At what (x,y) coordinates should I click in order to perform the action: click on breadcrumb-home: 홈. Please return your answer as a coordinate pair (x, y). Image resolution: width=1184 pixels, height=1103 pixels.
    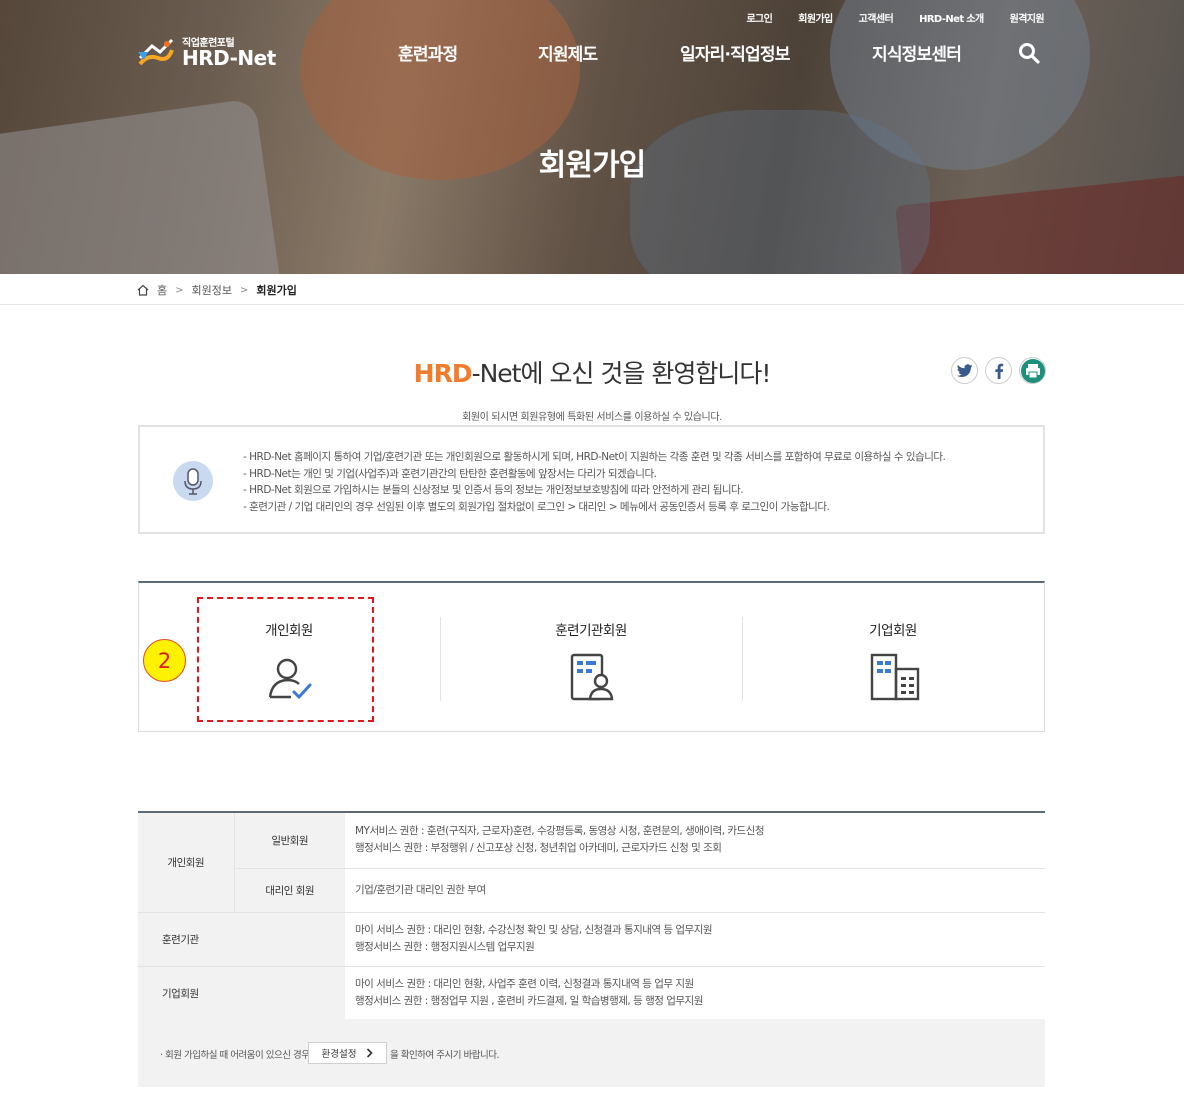
    Looking at the image, I should click on (162, 290).